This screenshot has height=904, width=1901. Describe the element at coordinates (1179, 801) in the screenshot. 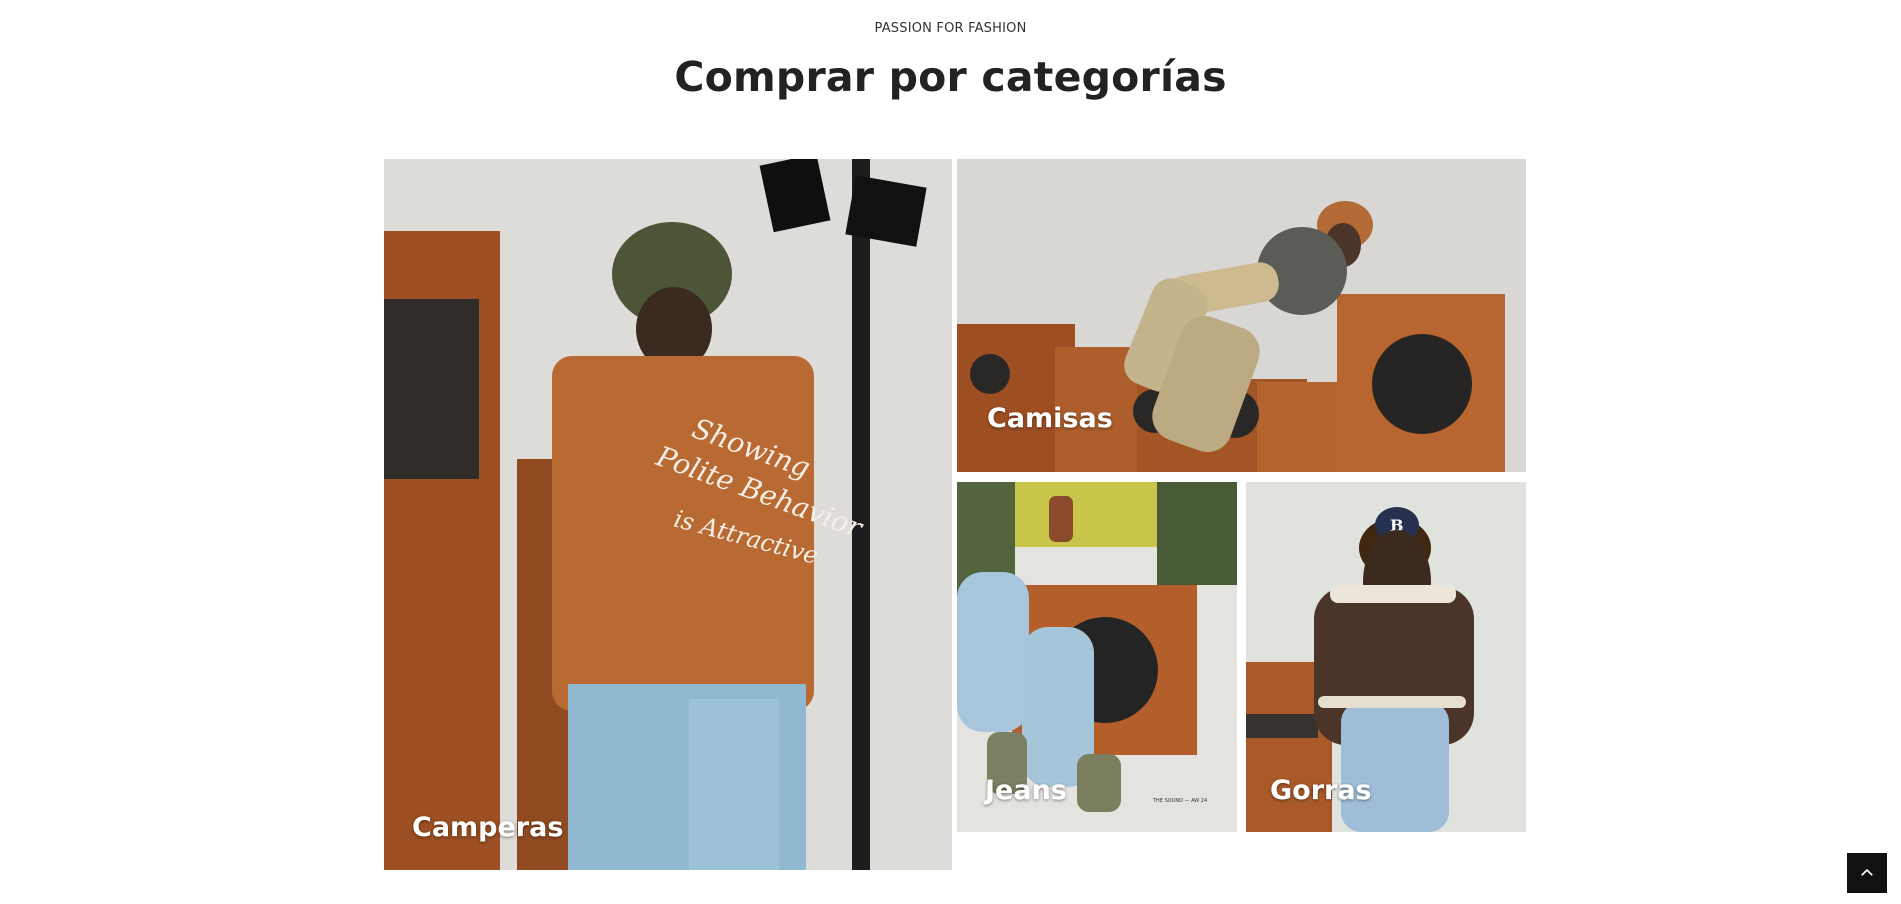

I see `svg-text: THE SOUND — AW 24` at that location.